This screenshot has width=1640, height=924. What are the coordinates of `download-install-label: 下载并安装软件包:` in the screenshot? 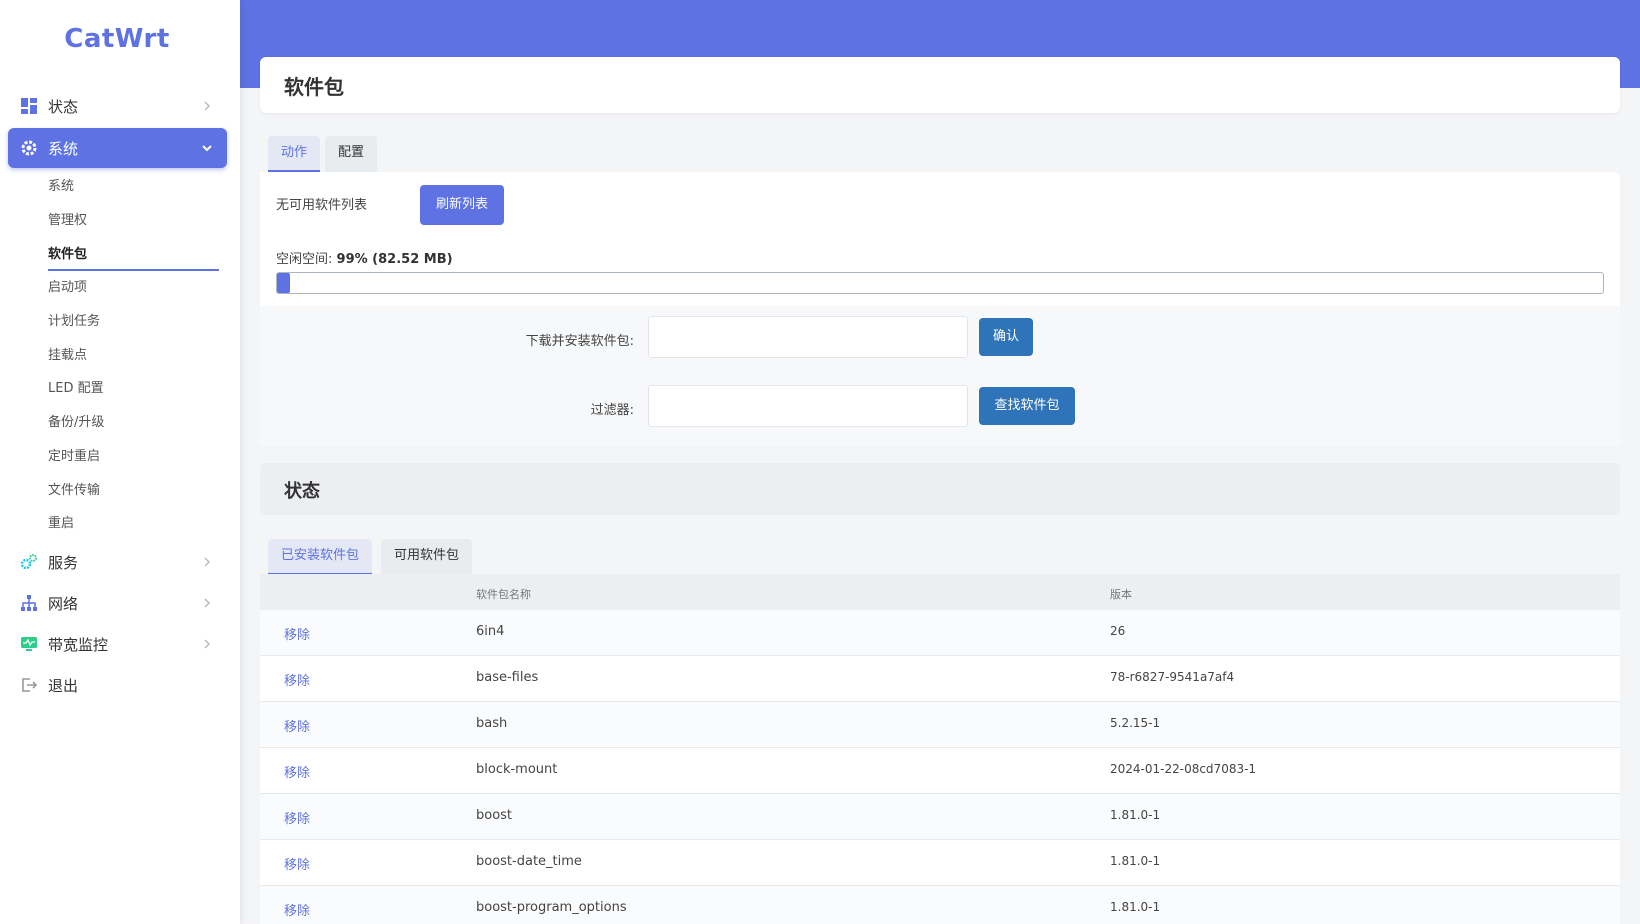 It's located at (579, 341).